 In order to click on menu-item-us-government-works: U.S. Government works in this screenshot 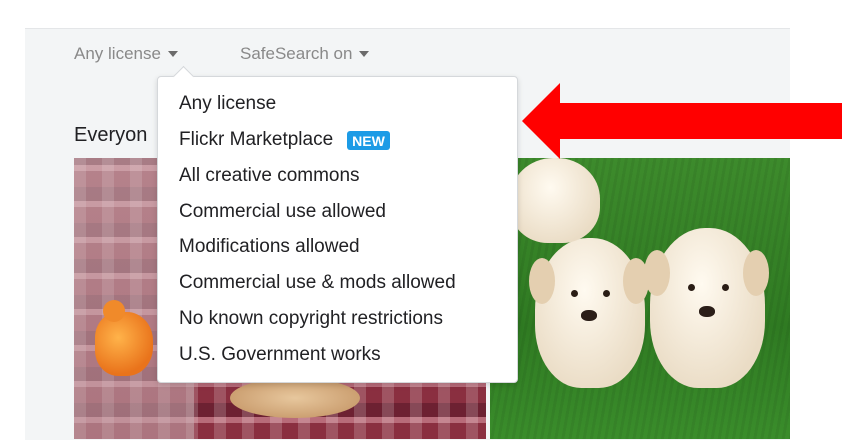, I will do `click(280, 355)`.